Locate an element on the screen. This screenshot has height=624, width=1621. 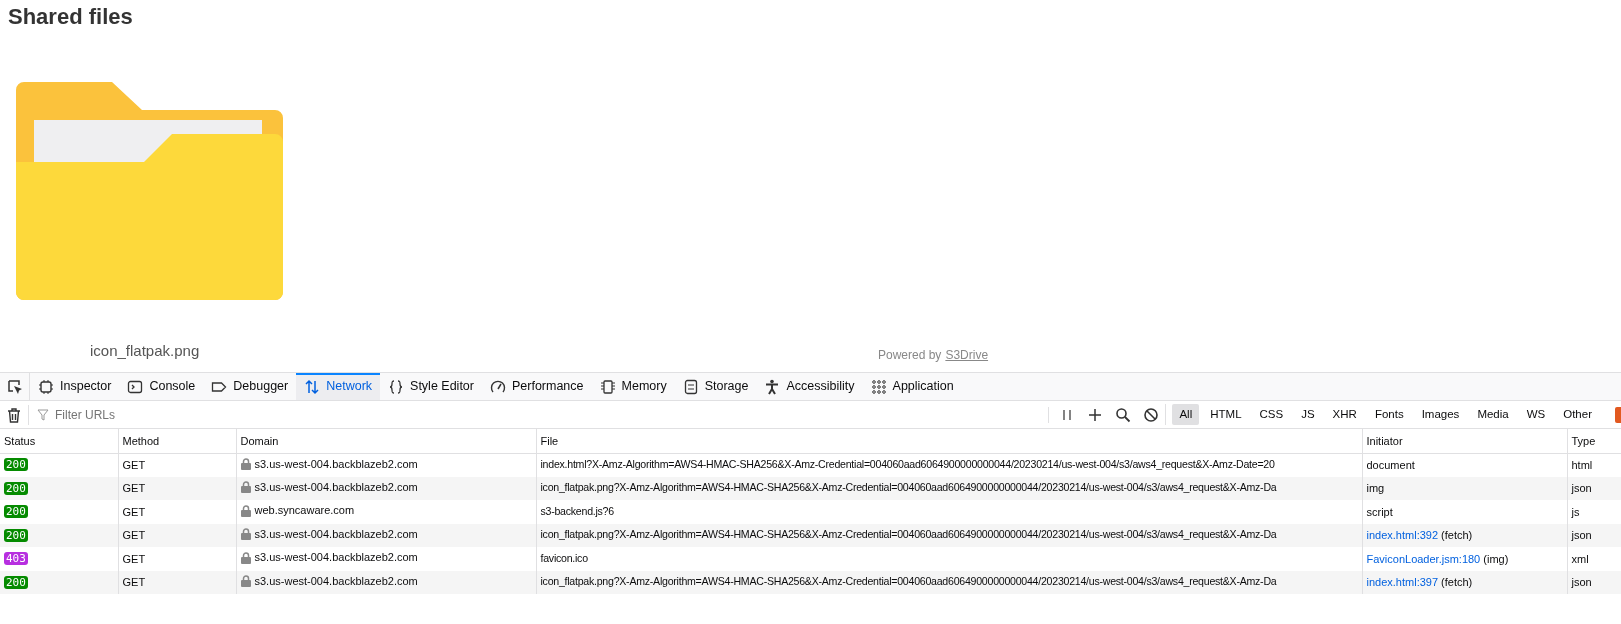
folder-icon is located at coordinates (149, 191).